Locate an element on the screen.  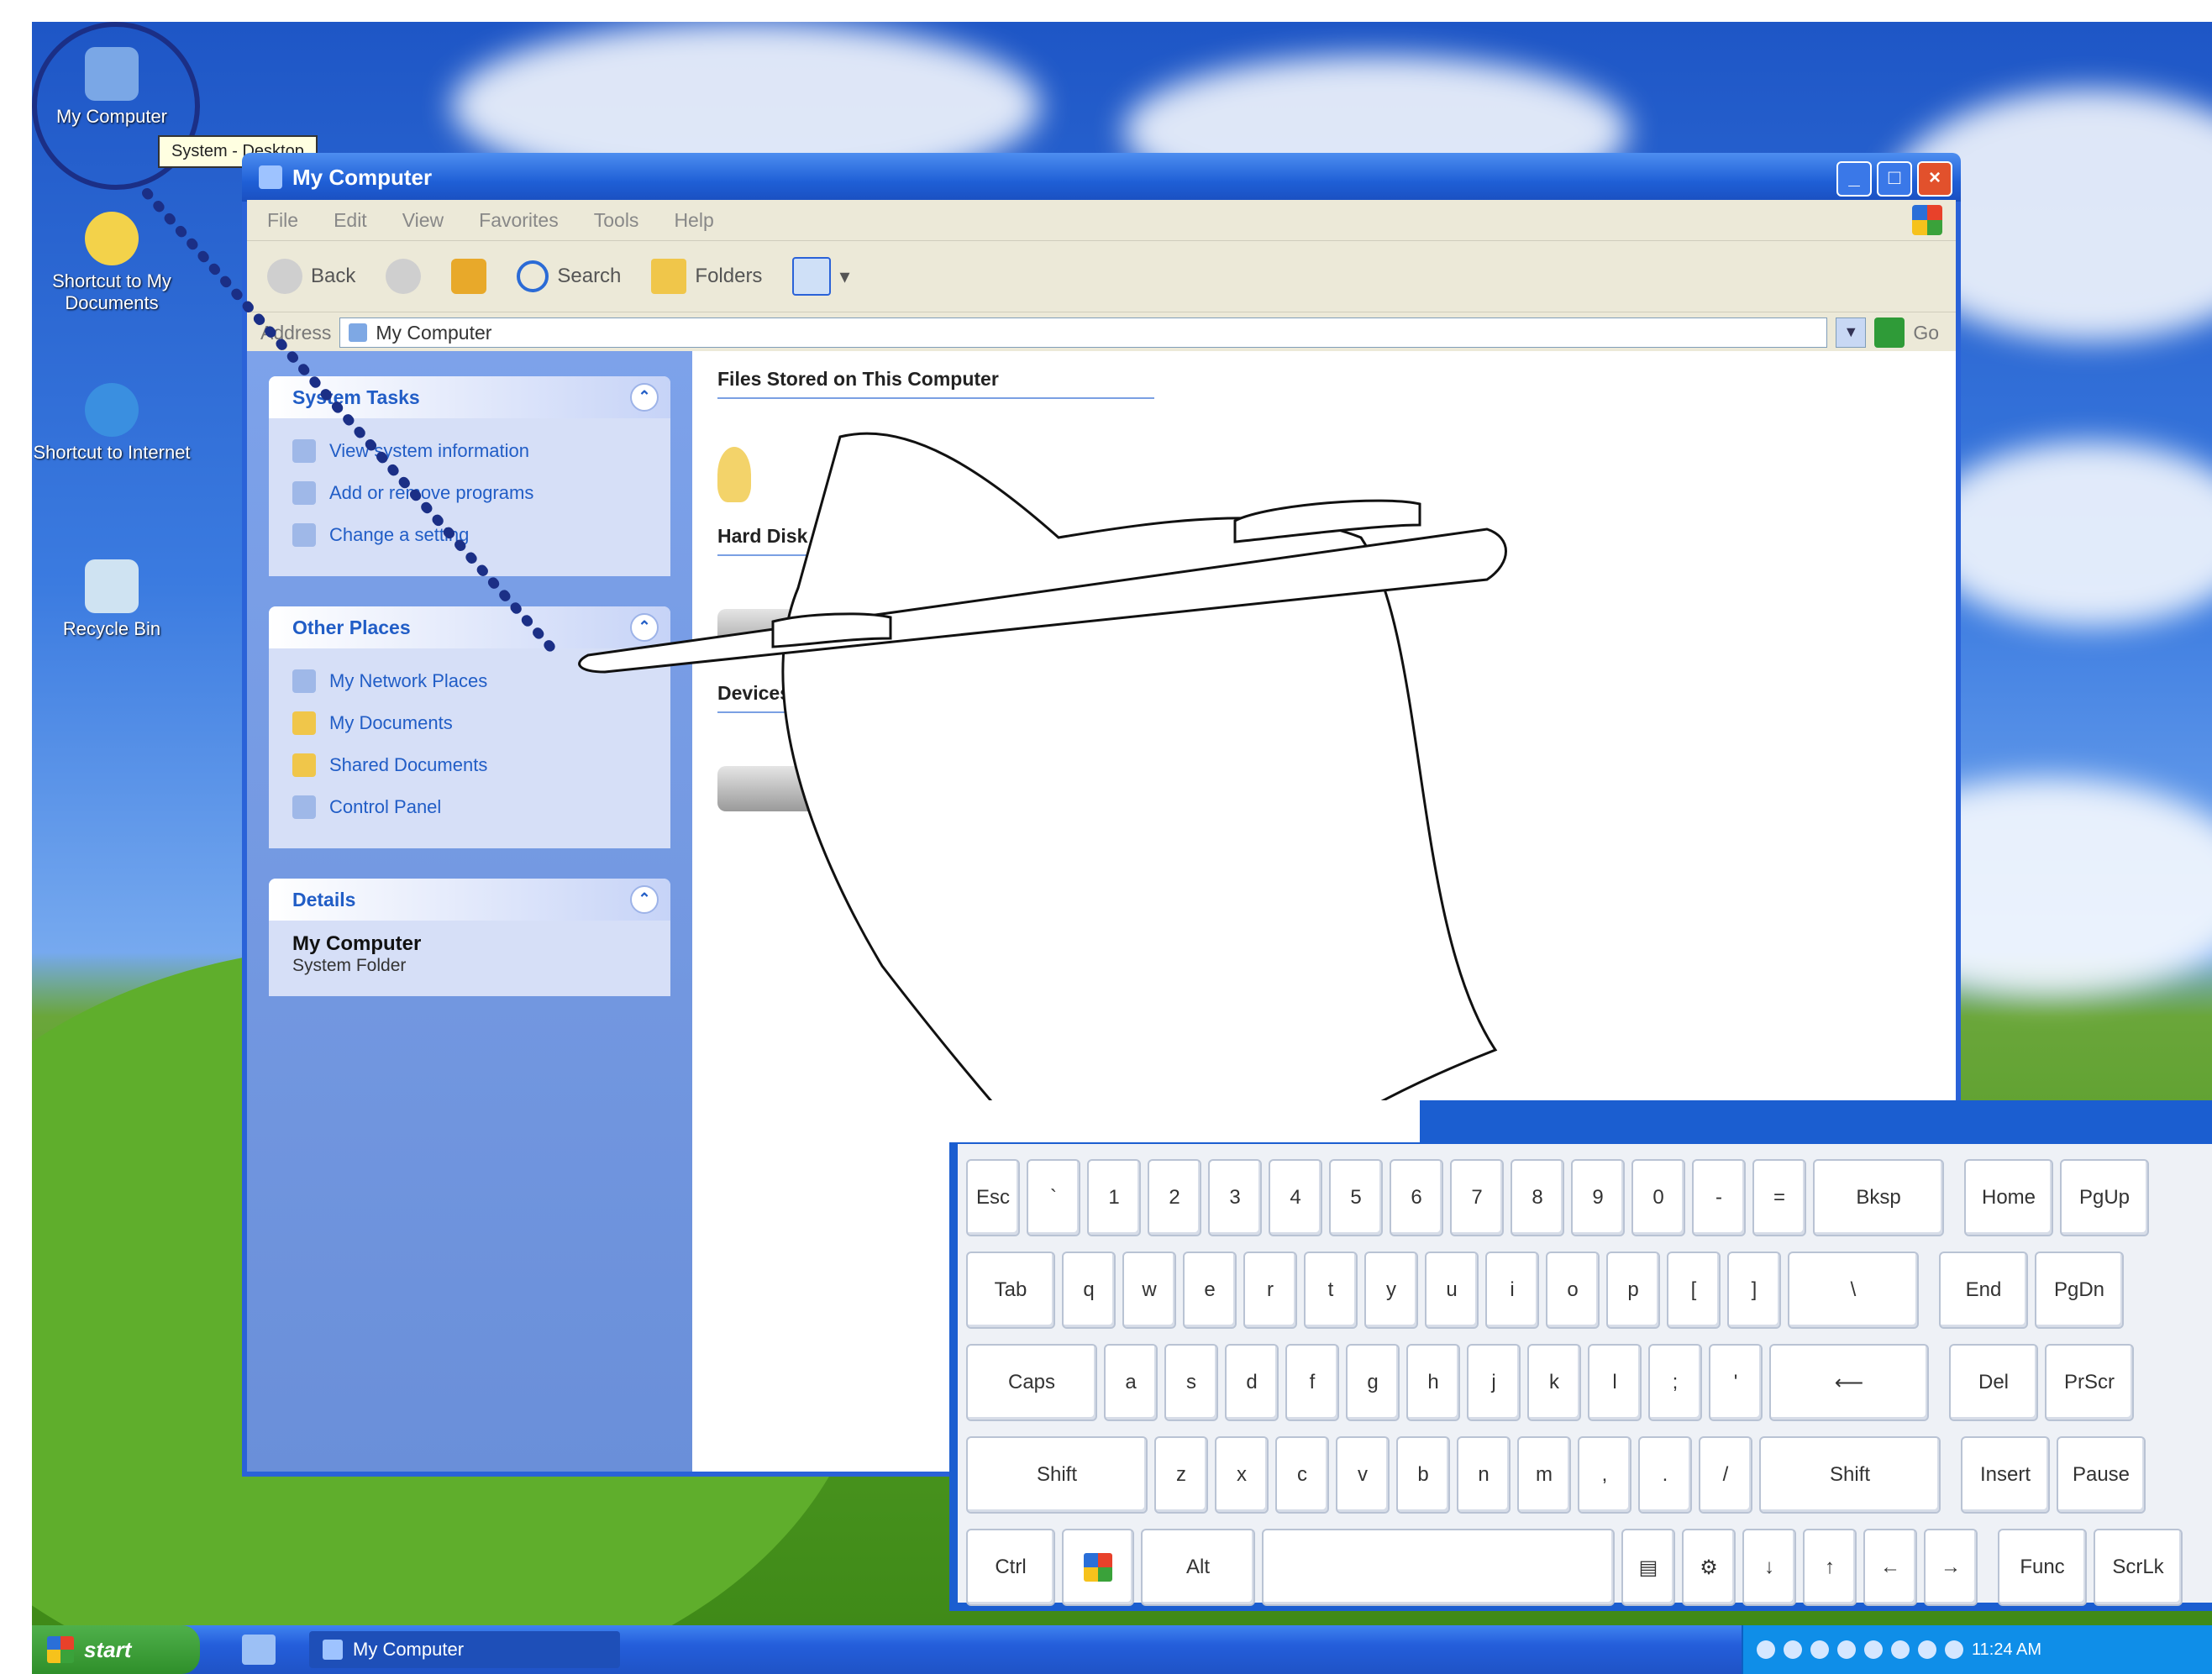
key-arrow-up: ↑ is located at coordinates (1830, 1567).